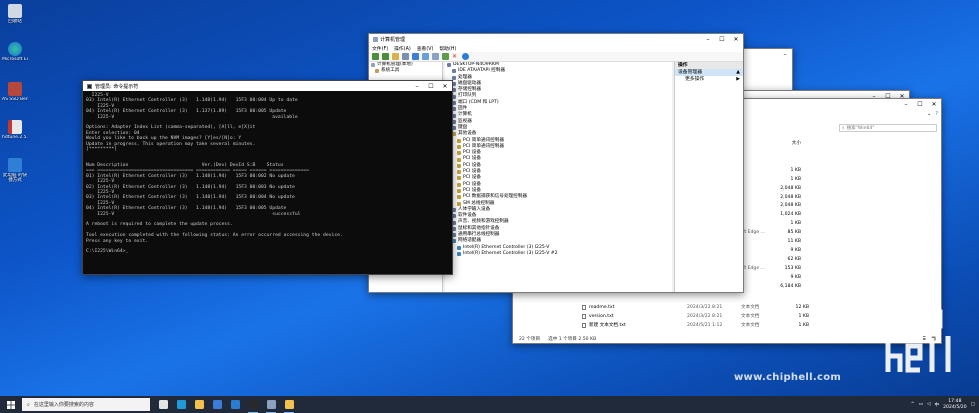 The height and width of the screenshot is (413, 979). I want to click on up-icon, so click(395, 56).